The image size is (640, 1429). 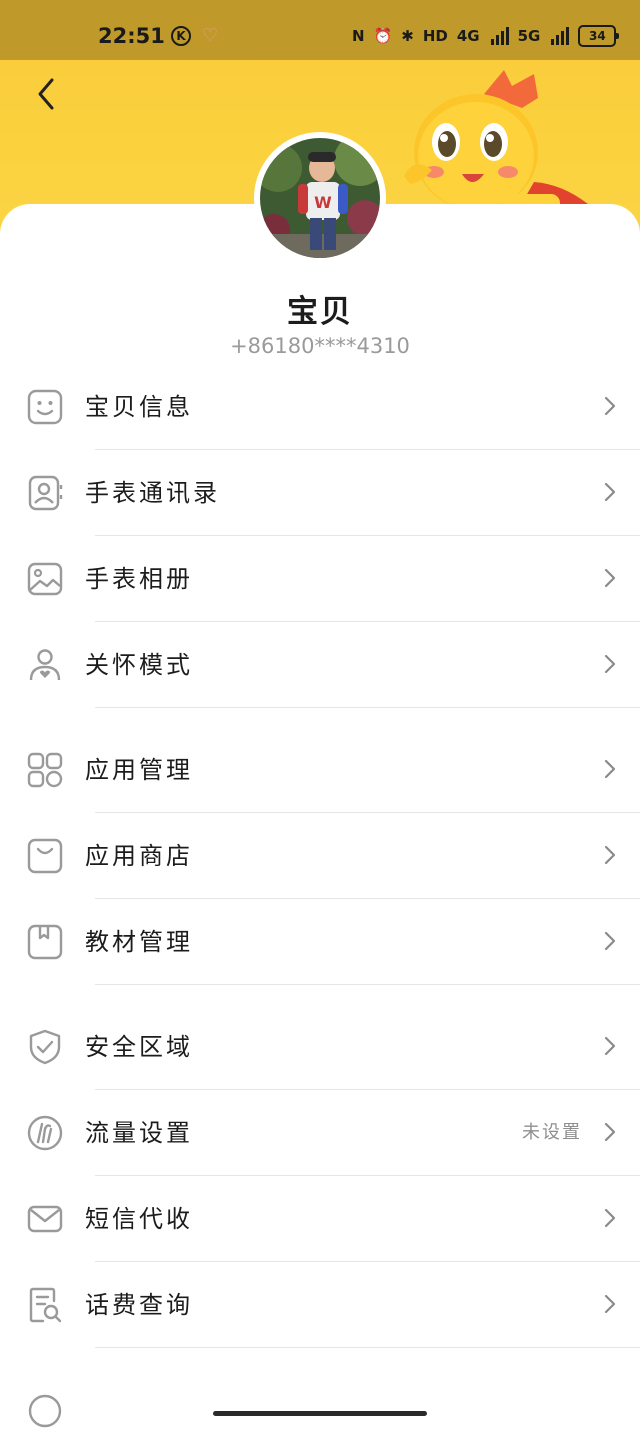 What do you see at coordinates (552, 1132) in the screenshot?
I see `data-settings-status: 未设置` at bounding box center [552, 1132].